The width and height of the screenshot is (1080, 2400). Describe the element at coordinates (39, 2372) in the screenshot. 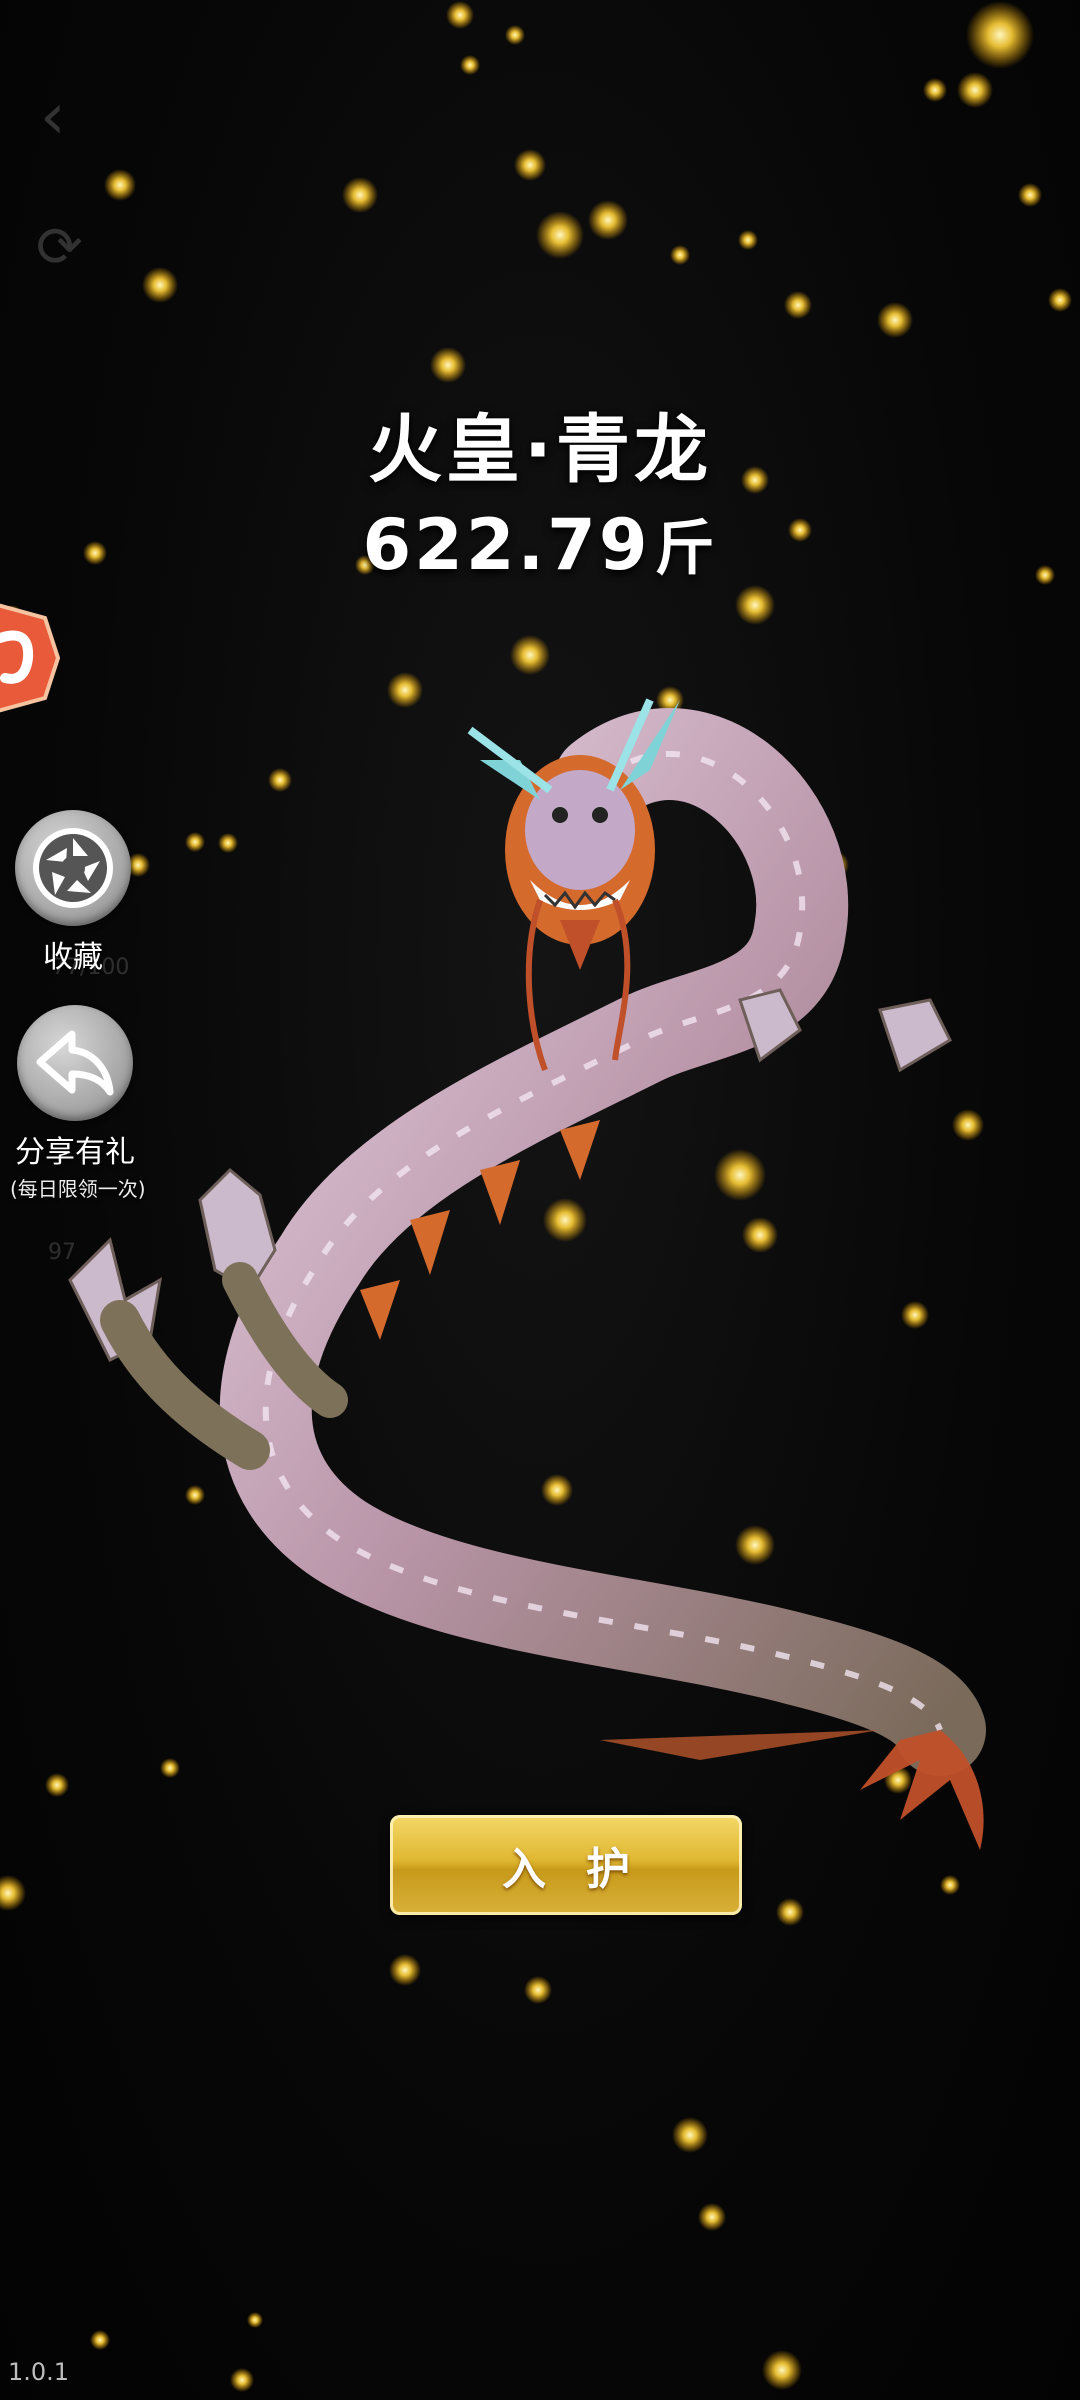

I see `version-label: 1.0.1` at that location.